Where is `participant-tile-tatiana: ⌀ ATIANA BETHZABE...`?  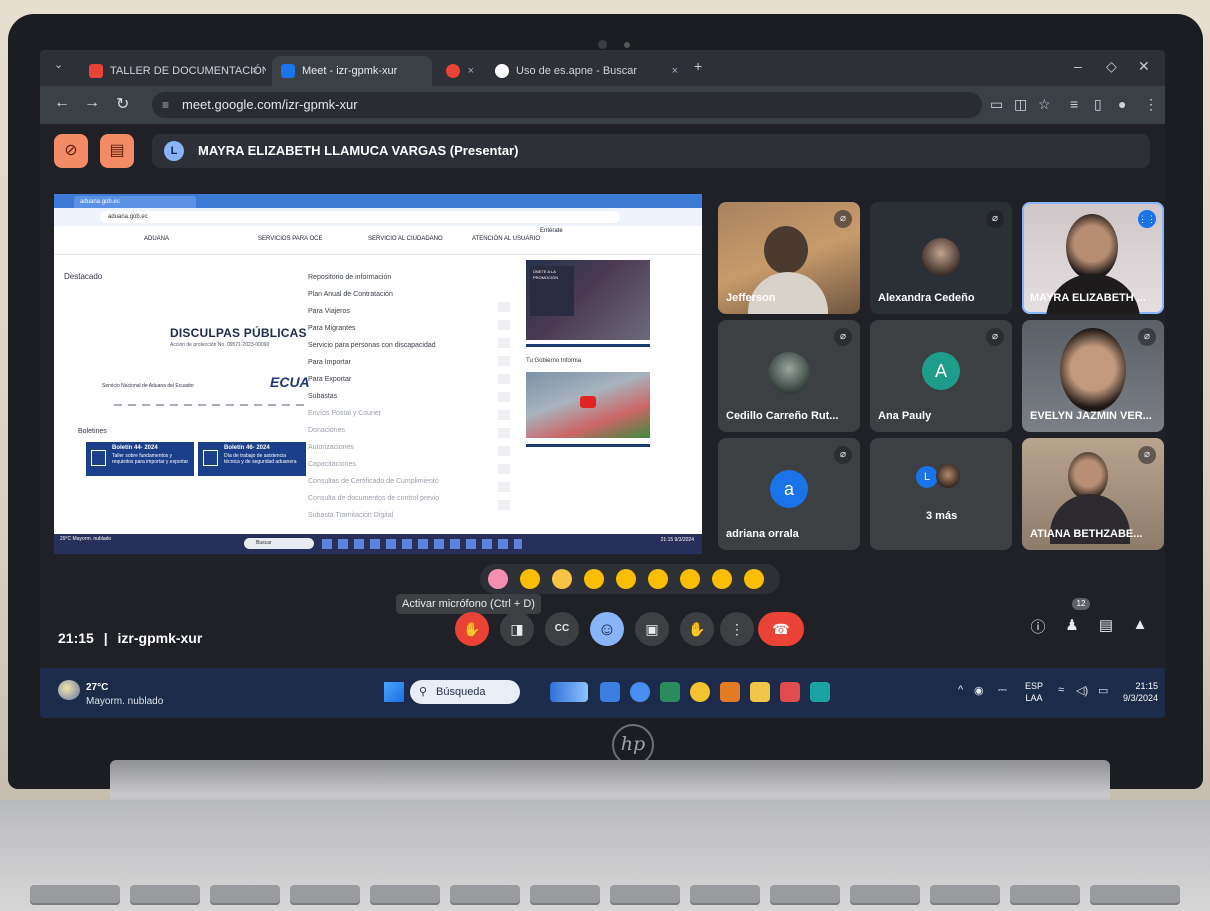
participant-tile-tatiana: ⌀ ATIANA BETHZABE... is located at coordinates (1093, 494).